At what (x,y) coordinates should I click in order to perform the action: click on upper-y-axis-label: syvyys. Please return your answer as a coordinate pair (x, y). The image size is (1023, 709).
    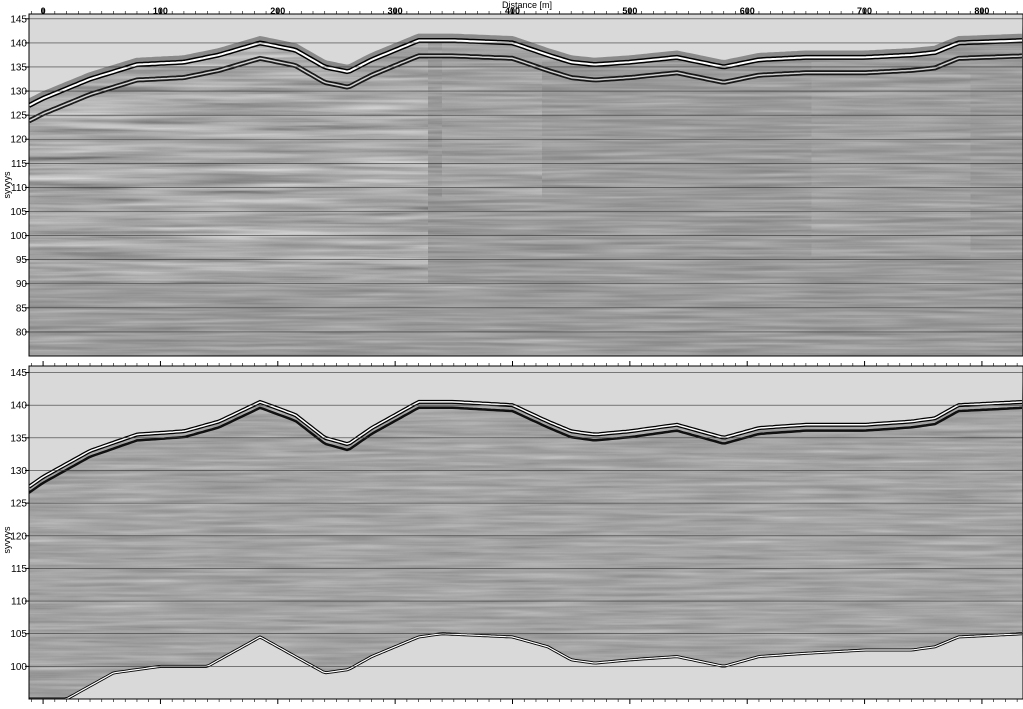
    Looking at the image, I should click on (7, 185).